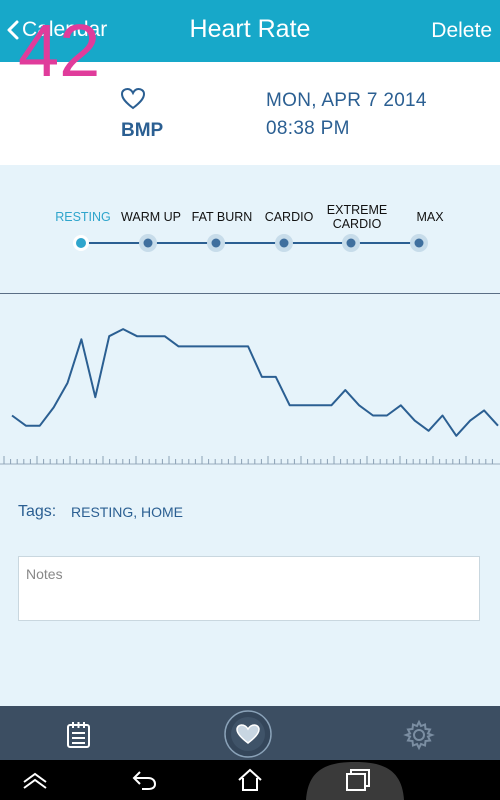 Image resolution: width=500 pixels, height=800 pixels. I want to click on bottom-navigation, so click(250, 733).